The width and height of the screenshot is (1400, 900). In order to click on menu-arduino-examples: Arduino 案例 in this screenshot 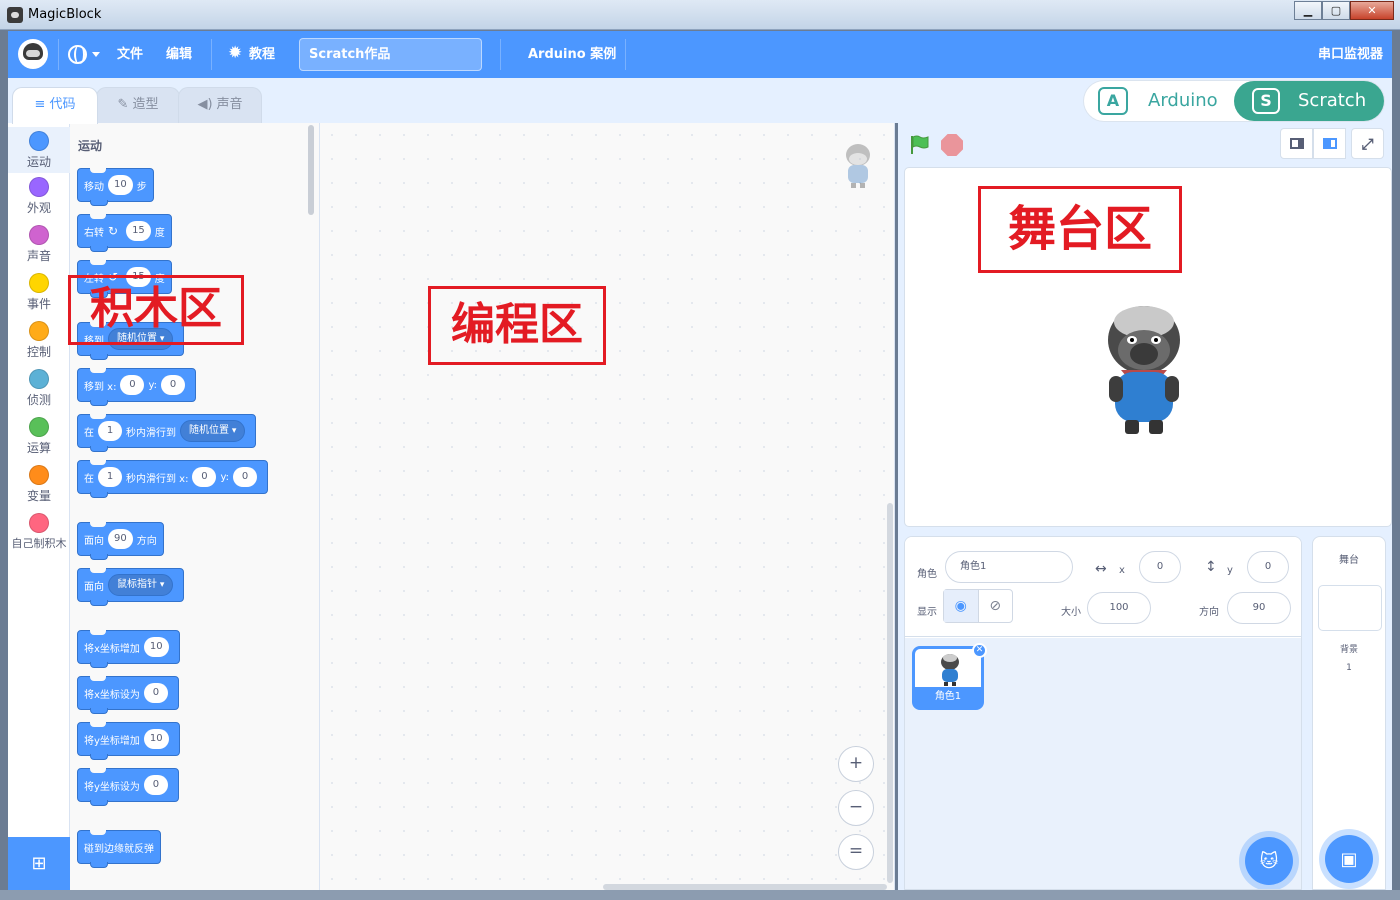, I will do `click(572, 54)`.